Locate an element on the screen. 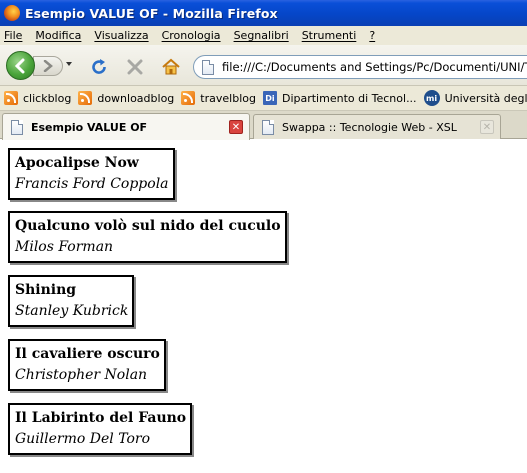 Image resolution: width=527 pixels, height=473 pixels. stop-icon is located at coordinates (135, 67).